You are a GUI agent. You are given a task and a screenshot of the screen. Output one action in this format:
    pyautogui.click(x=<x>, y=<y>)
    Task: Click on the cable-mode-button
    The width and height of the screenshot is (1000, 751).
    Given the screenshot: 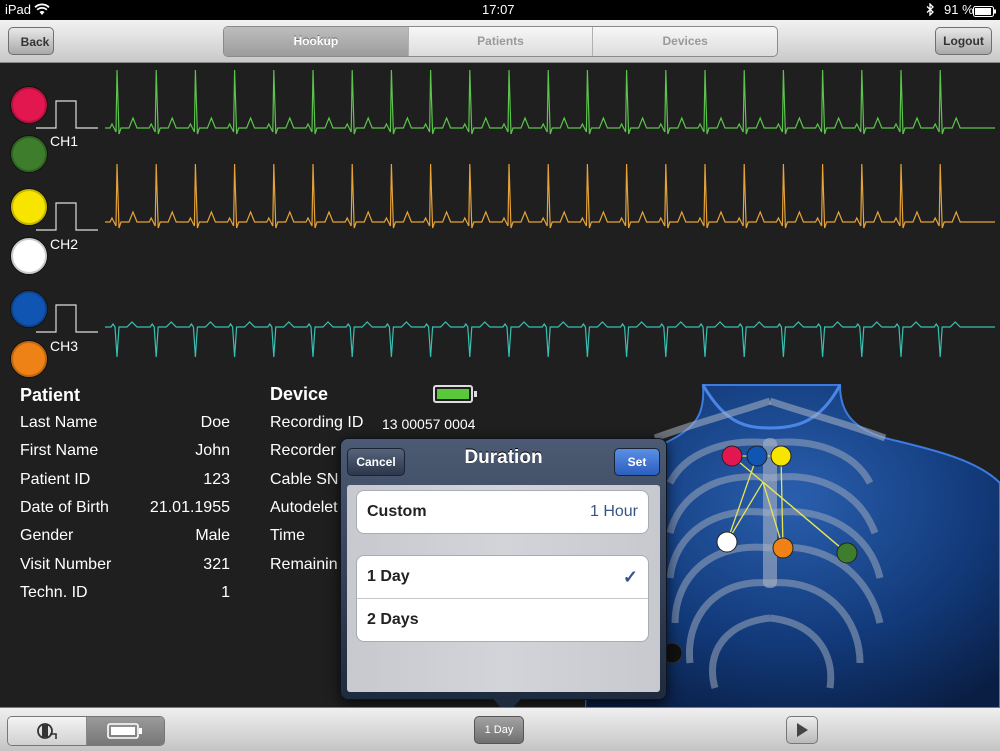 What is the action you would take?
    pyautogui.click(x=47, y=731)
    